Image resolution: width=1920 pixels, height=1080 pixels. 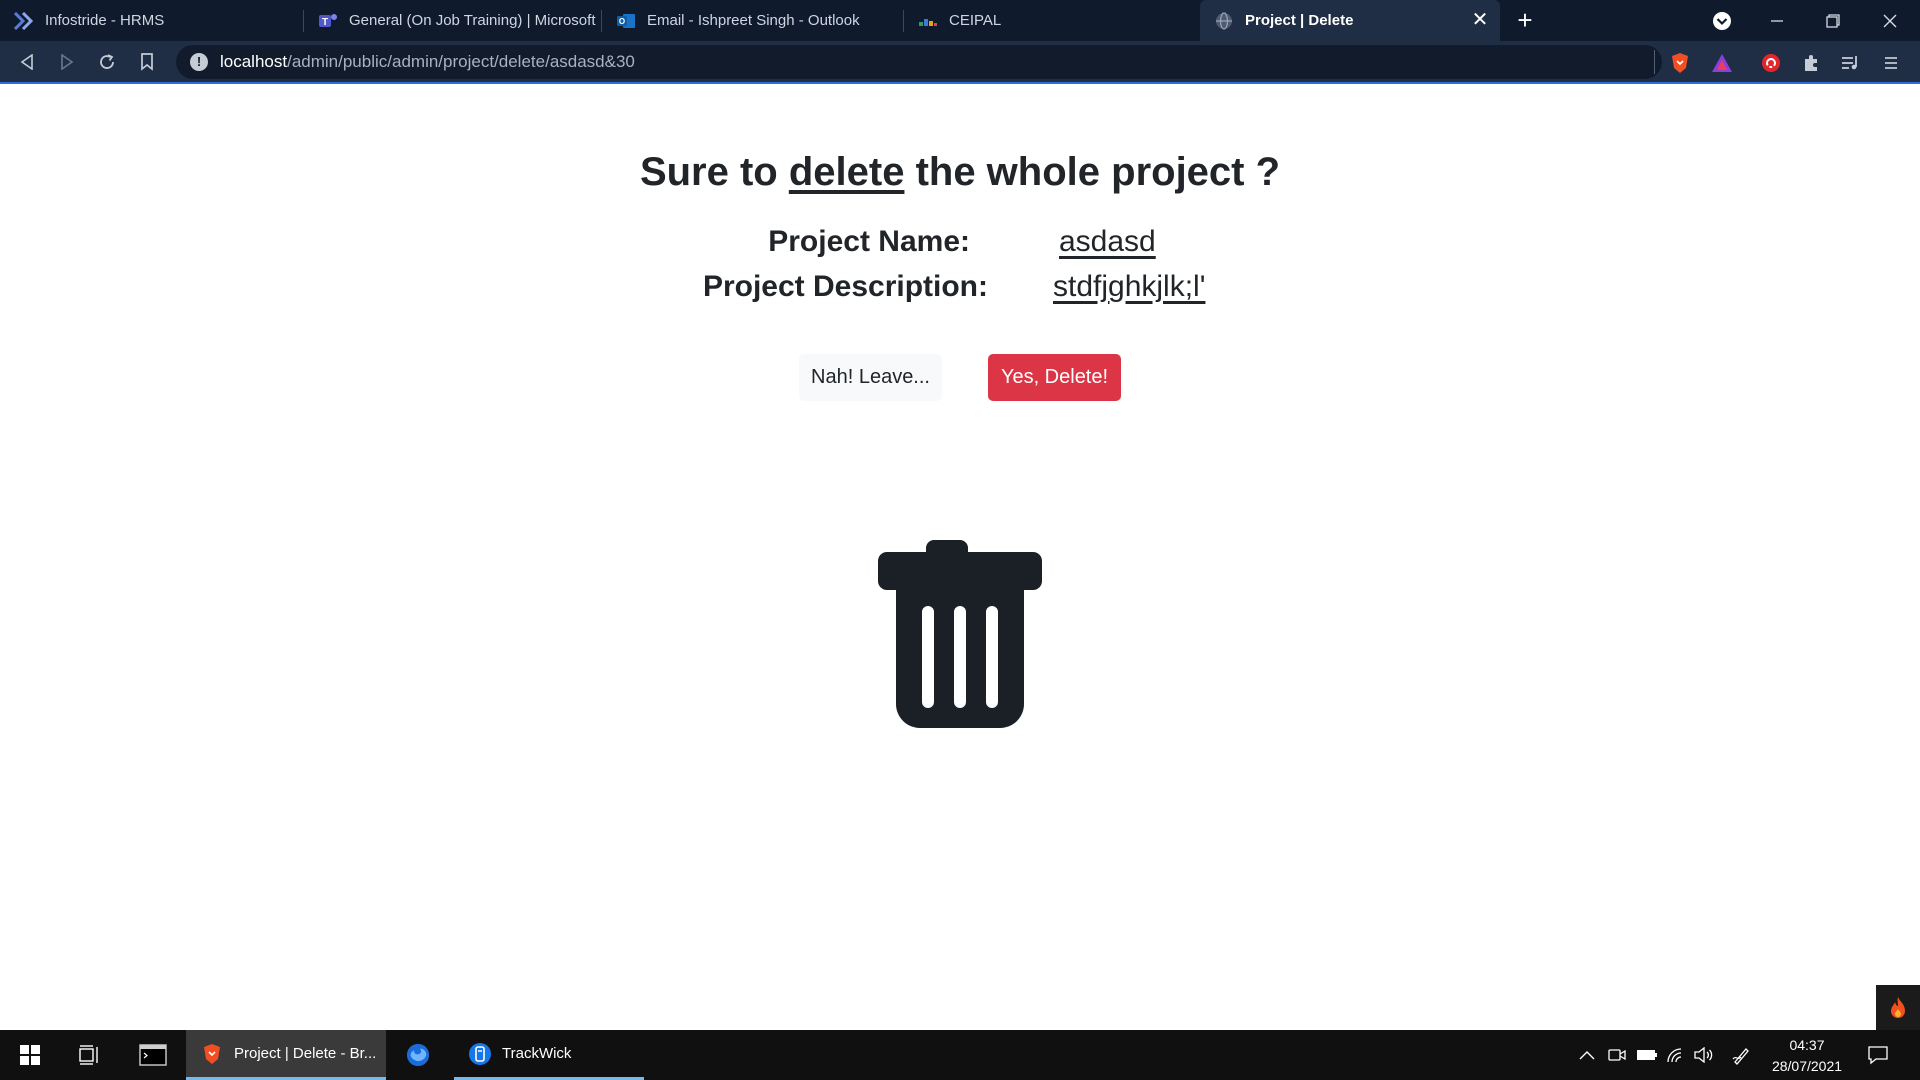 What do you see at coordinates (1833, 20) in the screenshot?
I see `restore-window-icon` at bounding box center [1833, 20].